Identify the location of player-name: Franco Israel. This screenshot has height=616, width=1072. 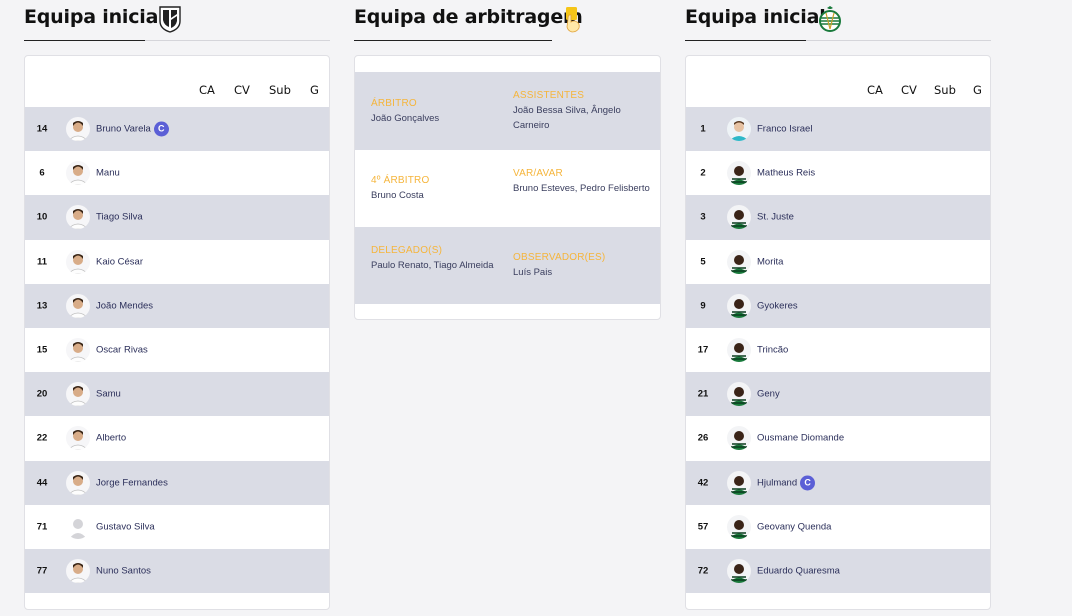
(784, 129).